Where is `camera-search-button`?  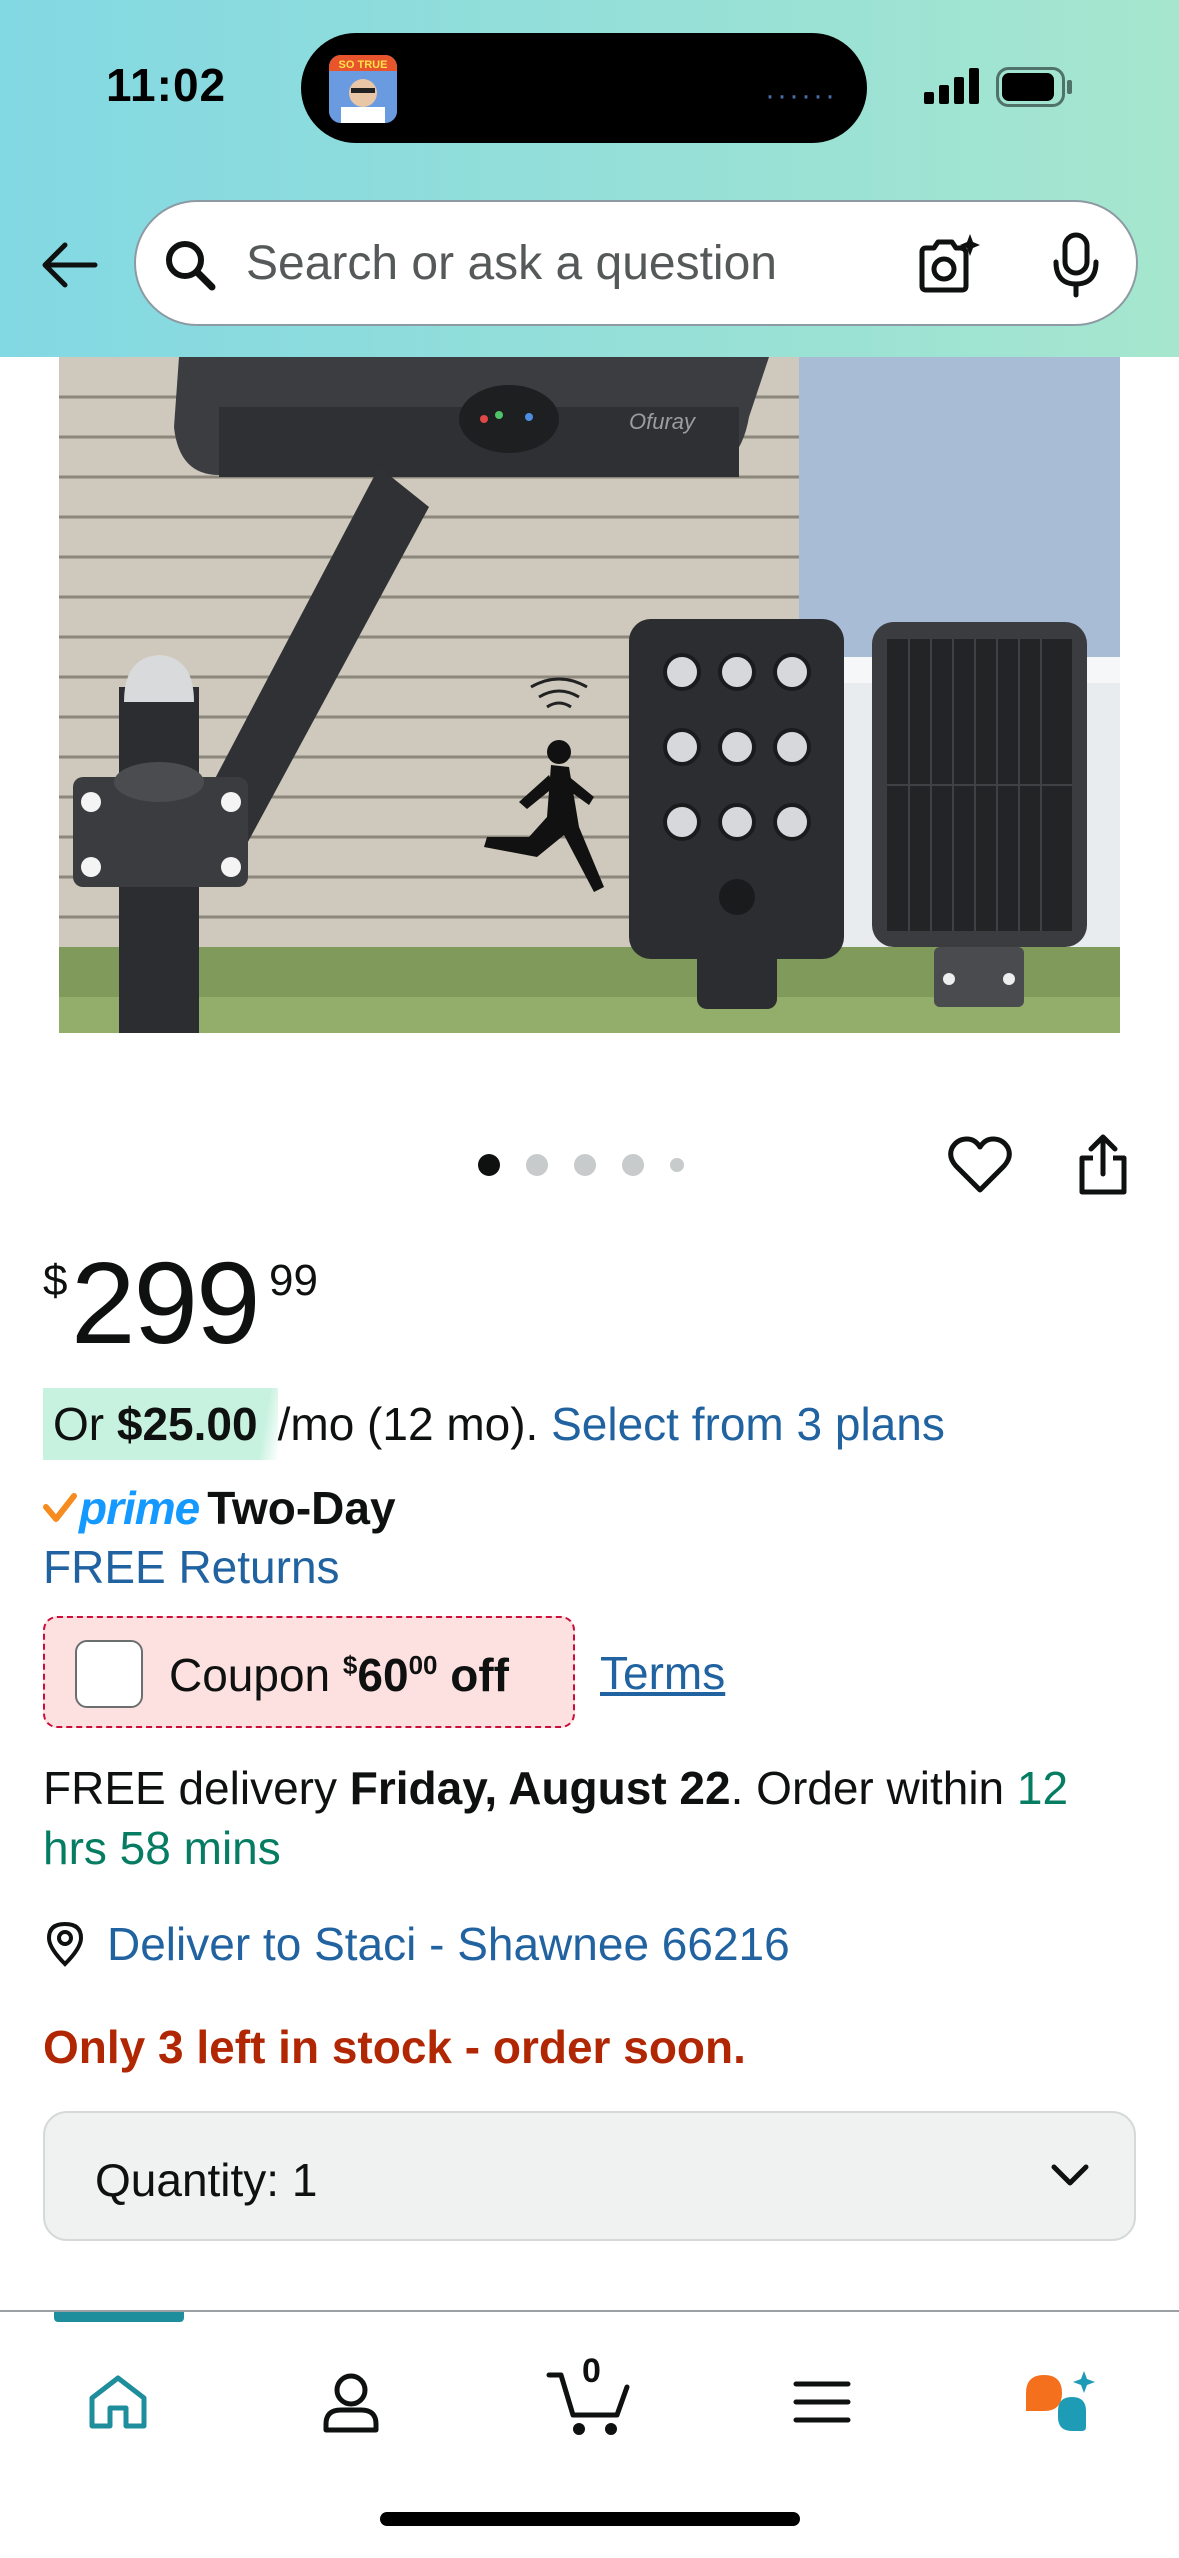 camera-search-button is located at coordinates (948, 265).